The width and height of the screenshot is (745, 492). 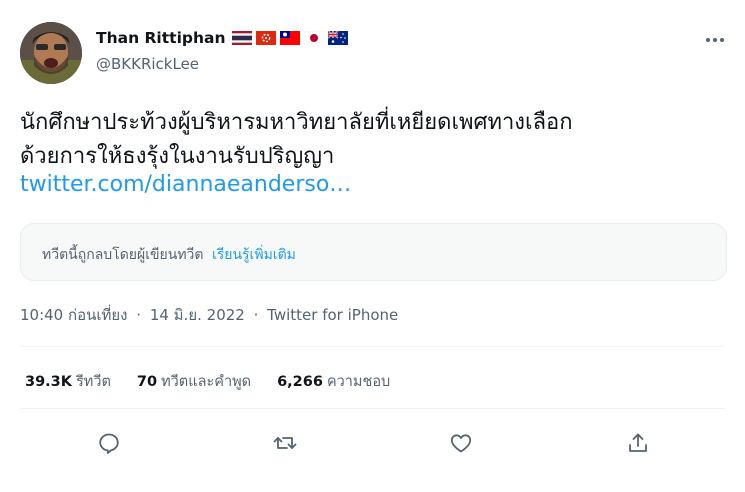 I want to click on learn-more-link: เรียนรู้เพิ่มเติม, so click(x=254, y=255).